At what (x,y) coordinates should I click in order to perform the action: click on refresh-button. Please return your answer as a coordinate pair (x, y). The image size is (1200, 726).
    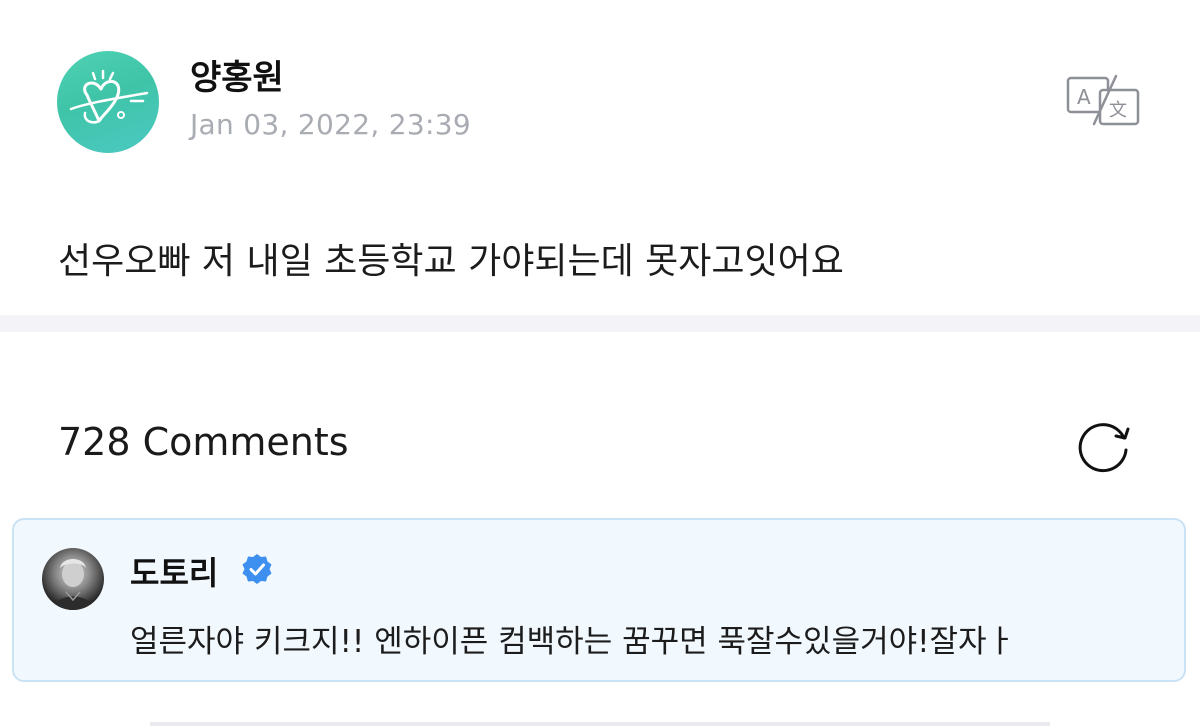
    Looking at the image, I should click on (1103, 445).